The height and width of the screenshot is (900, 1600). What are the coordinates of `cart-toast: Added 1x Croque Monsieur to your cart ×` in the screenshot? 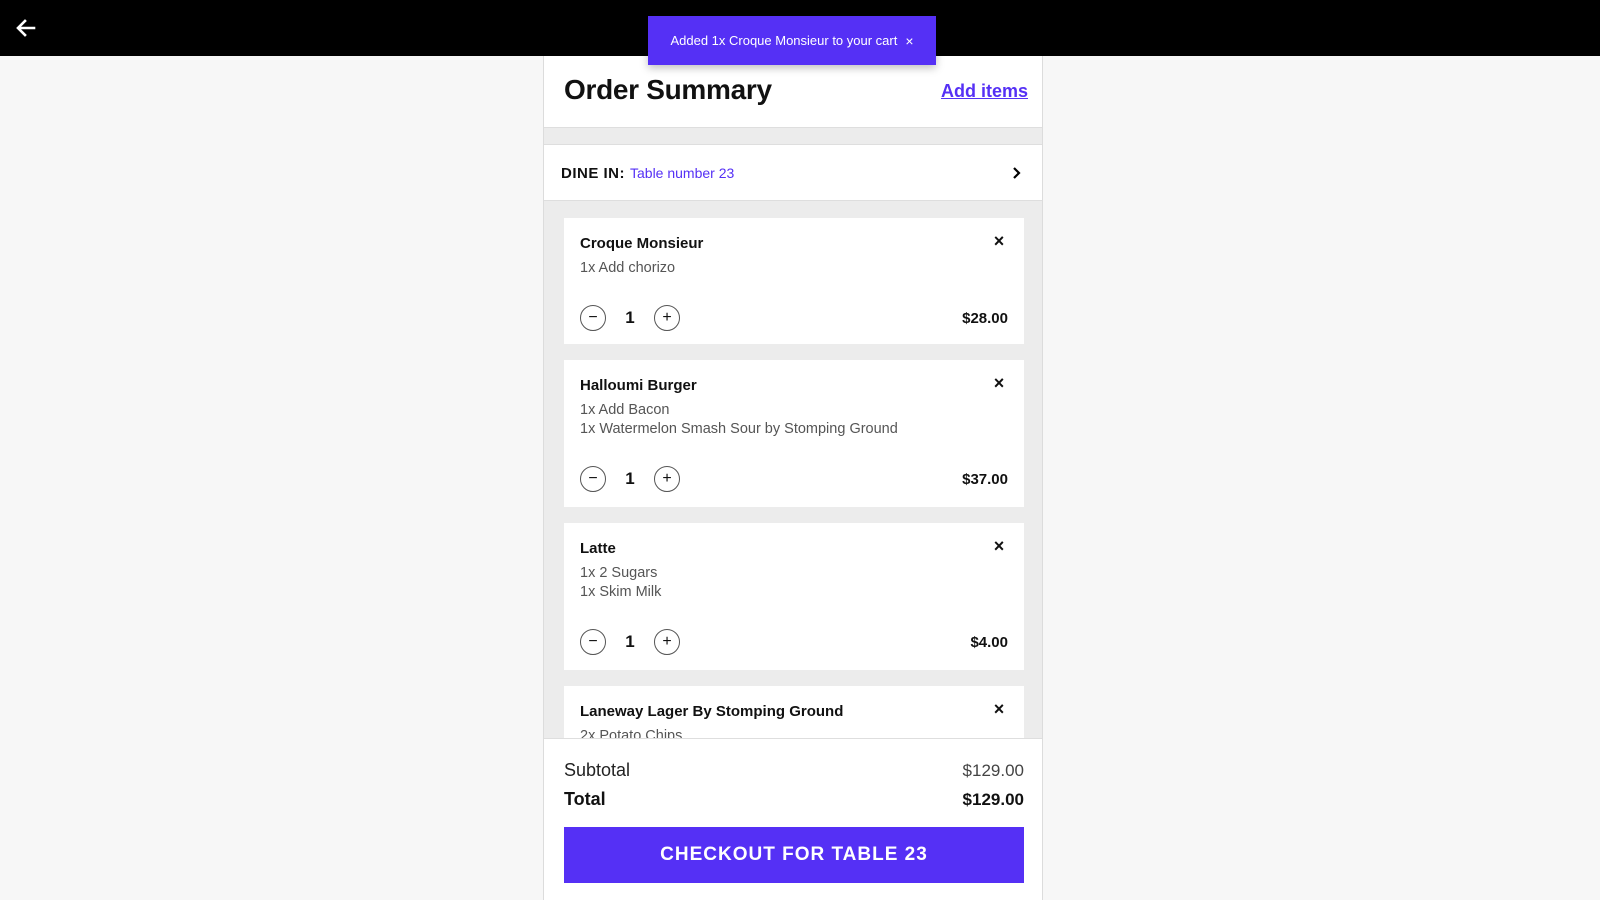 It's located at (792, 40).